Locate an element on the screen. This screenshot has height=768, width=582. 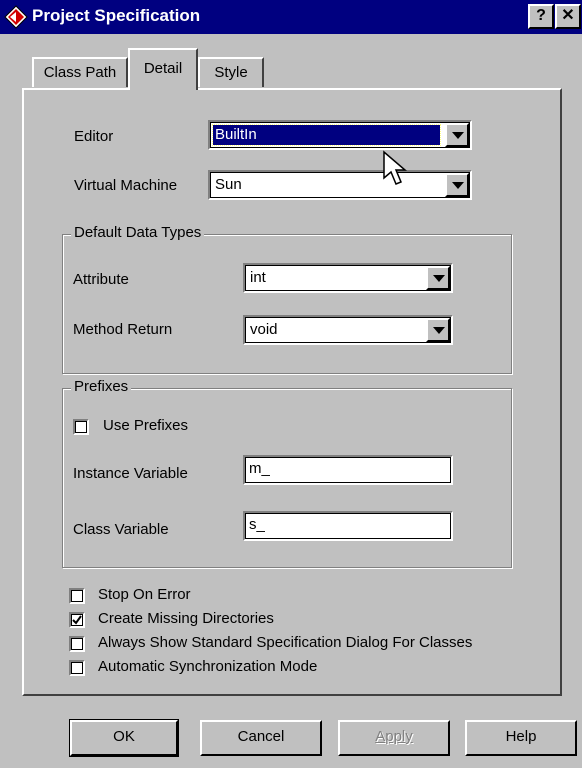
stop-on-error-label: Stop On Error is located at coordinates (144, 594).